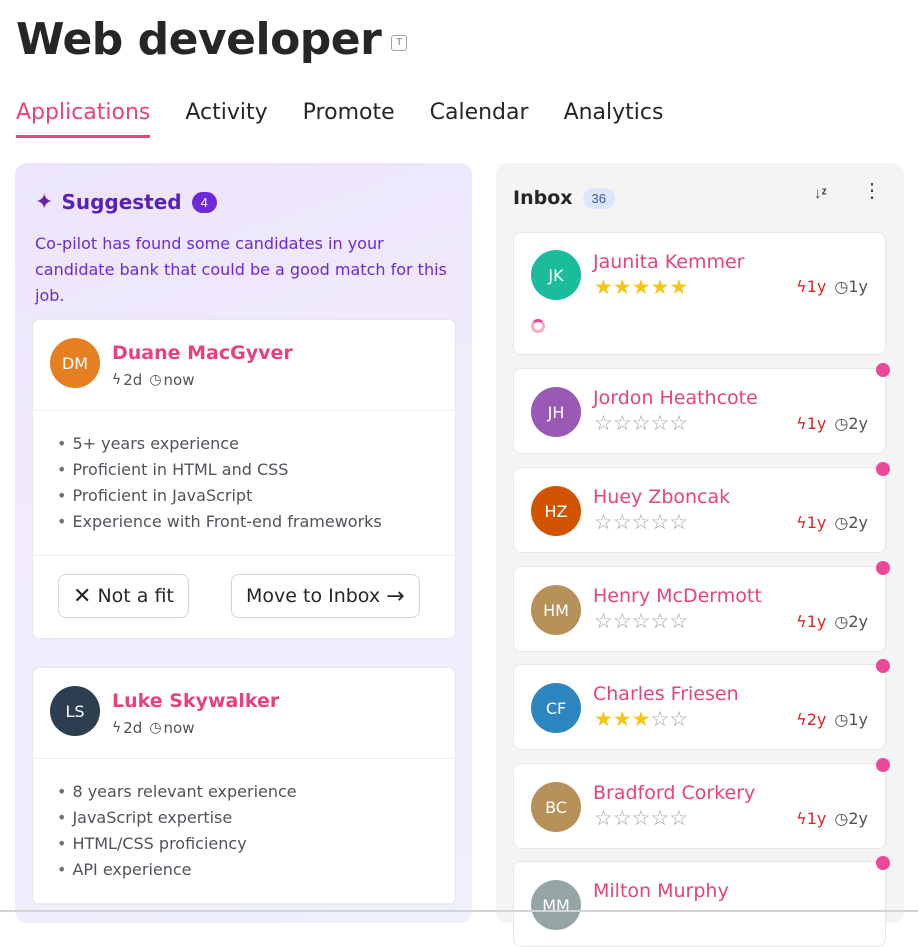 This screenshot has width=918, height=947. Describe the element at coordinates (75, 711) in the screenshot. I see `avatar: LS` at that location.